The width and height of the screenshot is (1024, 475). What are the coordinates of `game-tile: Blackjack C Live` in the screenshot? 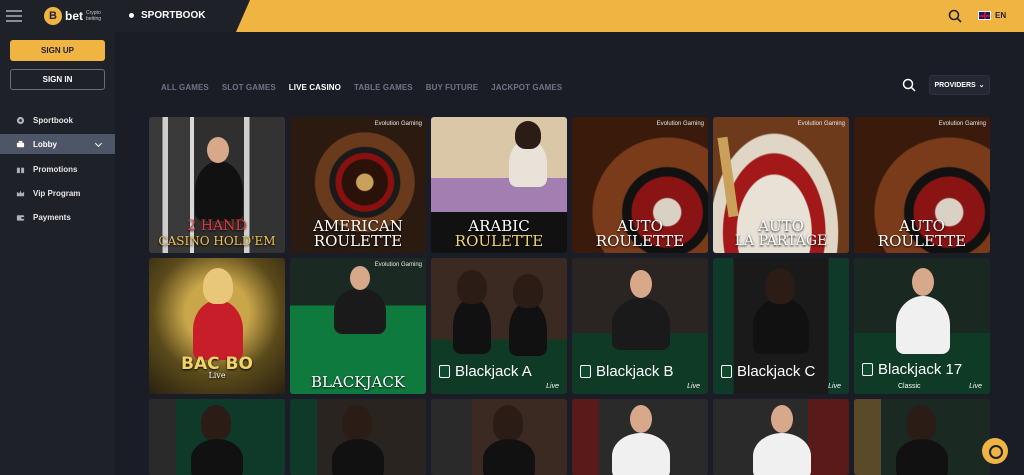 It's located at (781, 326).